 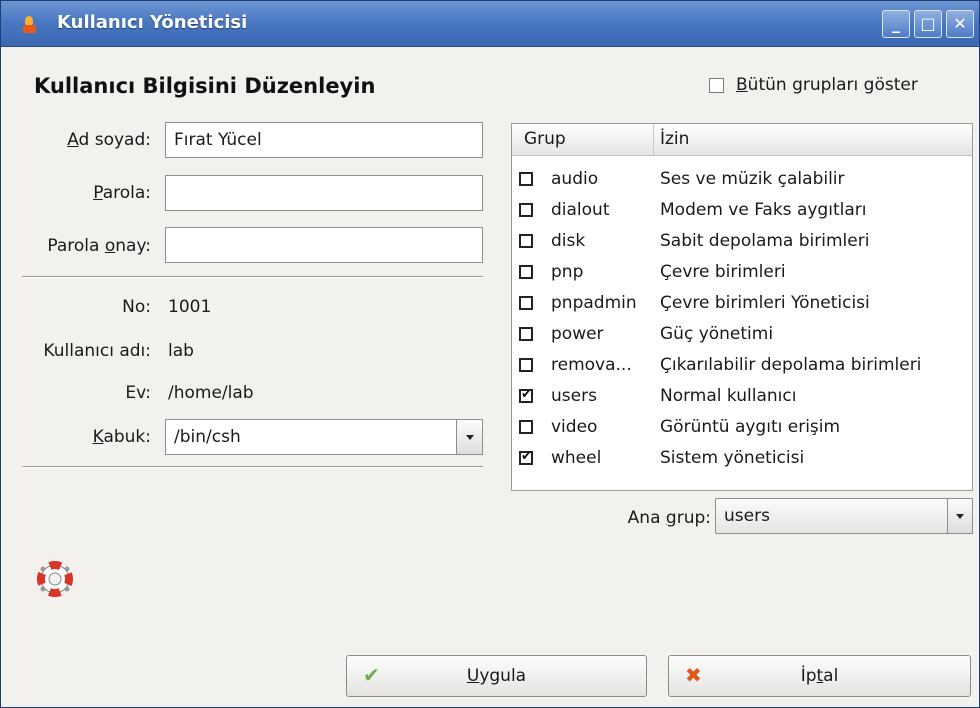 What do you see at coordinates (732, 458) in the screenshot?
I see `group-permission: Sistem yöneticisi` at bounding box center [732, 458].